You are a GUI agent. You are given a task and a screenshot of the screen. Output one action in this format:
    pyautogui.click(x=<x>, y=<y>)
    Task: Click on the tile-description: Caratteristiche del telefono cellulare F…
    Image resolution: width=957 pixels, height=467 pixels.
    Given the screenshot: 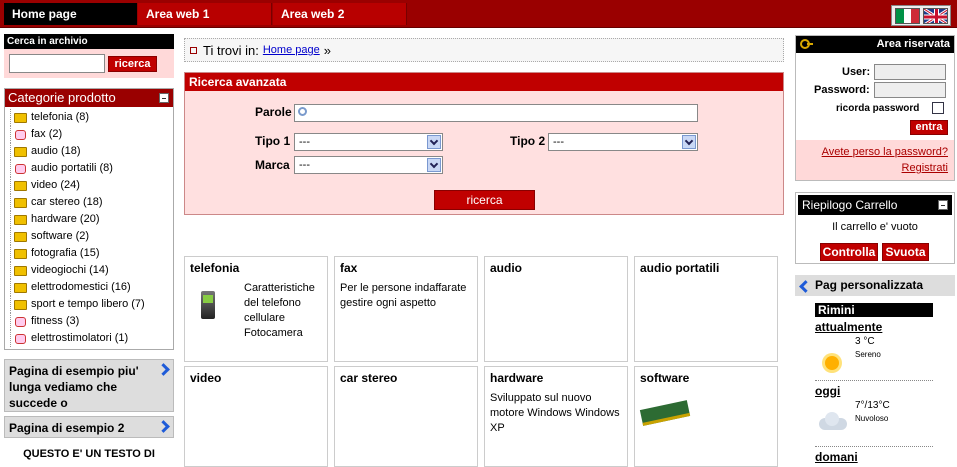 What is the action you would take?
    pyautogui.click(x=279, y=310)
    